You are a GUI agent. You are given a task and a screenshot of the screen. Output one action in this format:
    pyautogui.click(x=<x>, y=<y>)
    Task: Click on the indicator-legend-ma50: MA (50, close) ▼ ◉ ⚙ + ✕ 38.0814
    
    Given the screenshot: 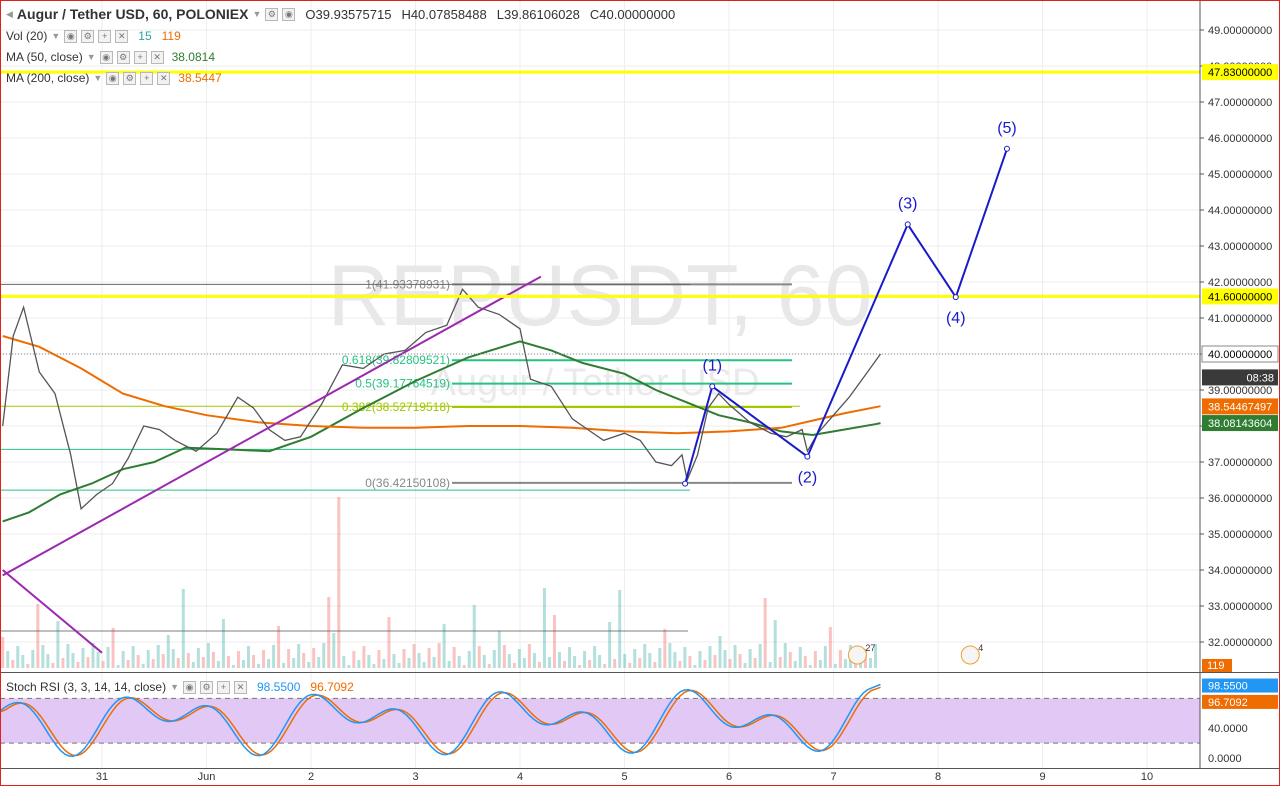 What is the action you would take?
    pyautogui.click(x=110, y=57)
    